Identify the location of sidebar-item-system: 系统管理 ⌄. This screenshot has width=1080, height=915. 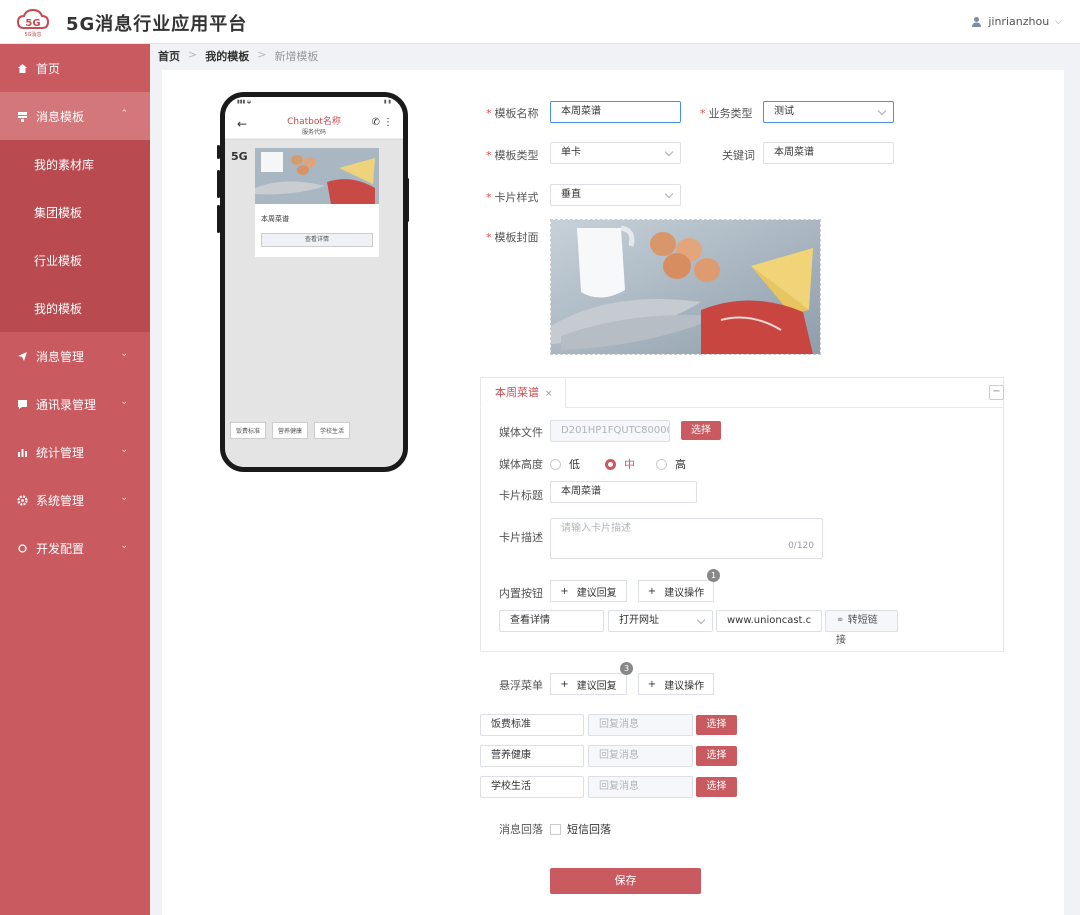
(75, 500).